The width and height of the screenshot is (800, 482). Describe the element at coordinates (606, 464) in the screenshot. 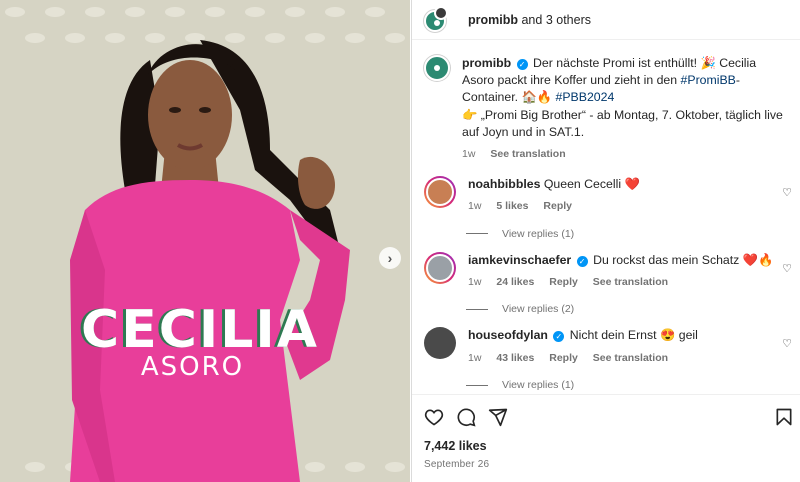

I see `post-date: September 26` at that location.